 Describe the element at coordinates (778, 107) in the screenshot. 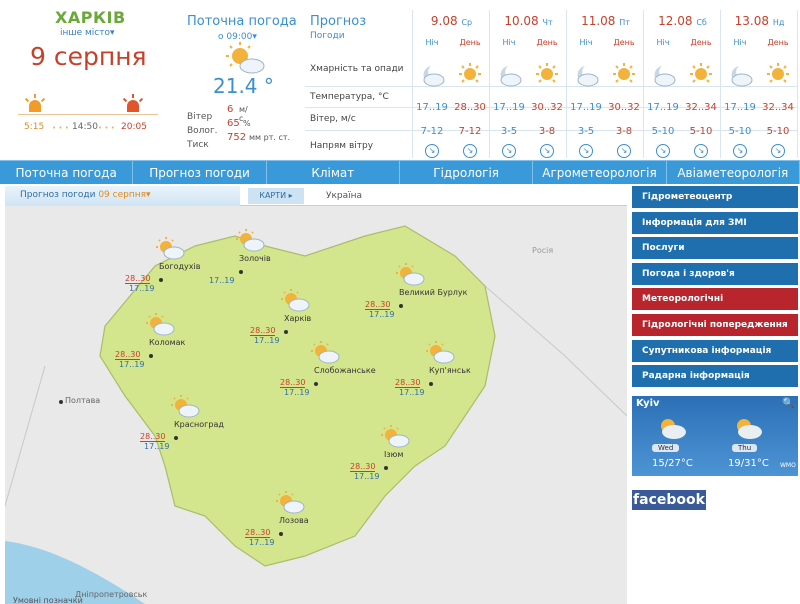

I see `day-temp: 32..34` at that location.